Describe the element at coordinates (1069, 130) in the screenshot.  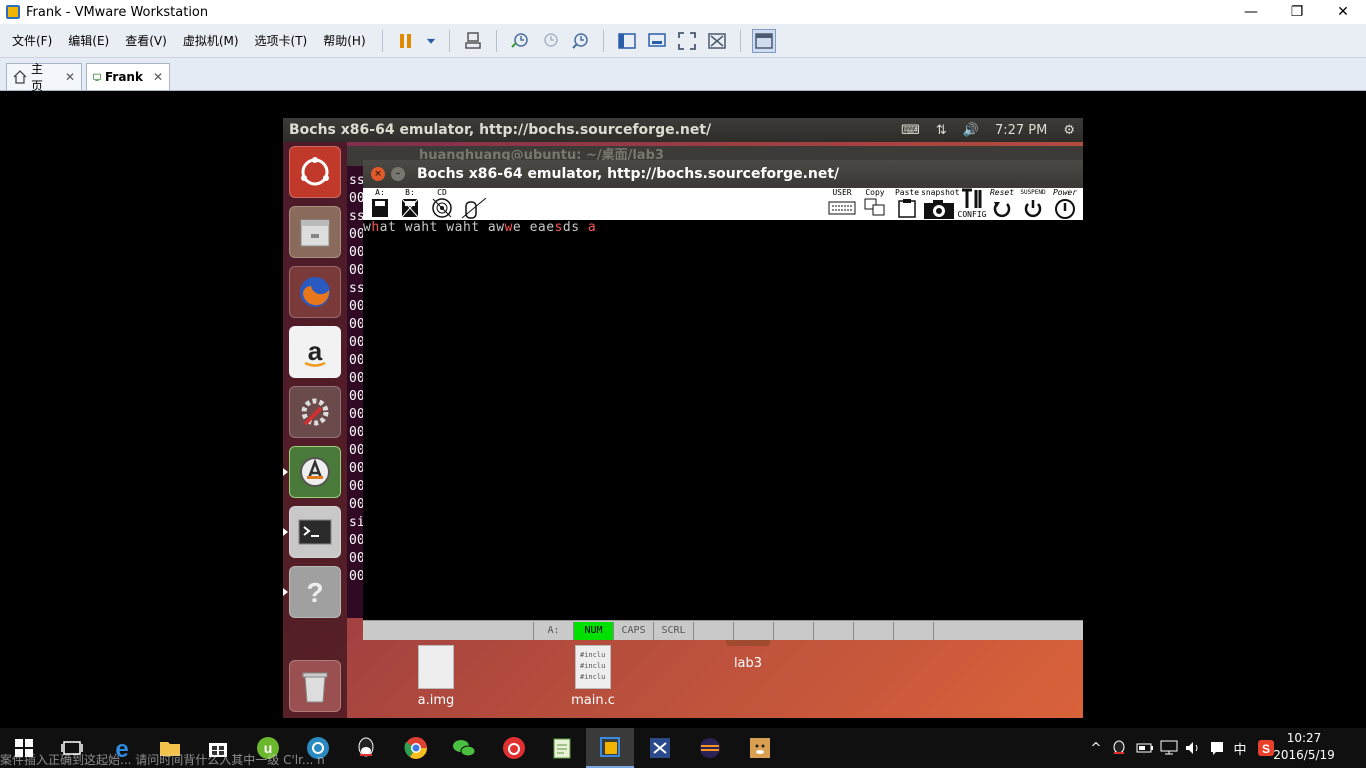
I see `gear-icon: ⚙` at that location.